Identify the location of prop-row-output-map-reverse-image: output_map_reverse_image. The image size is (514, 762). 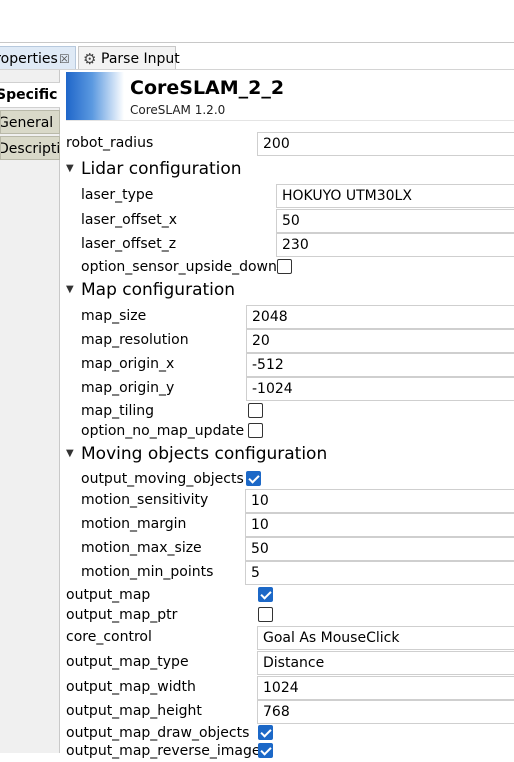
(290, 751).